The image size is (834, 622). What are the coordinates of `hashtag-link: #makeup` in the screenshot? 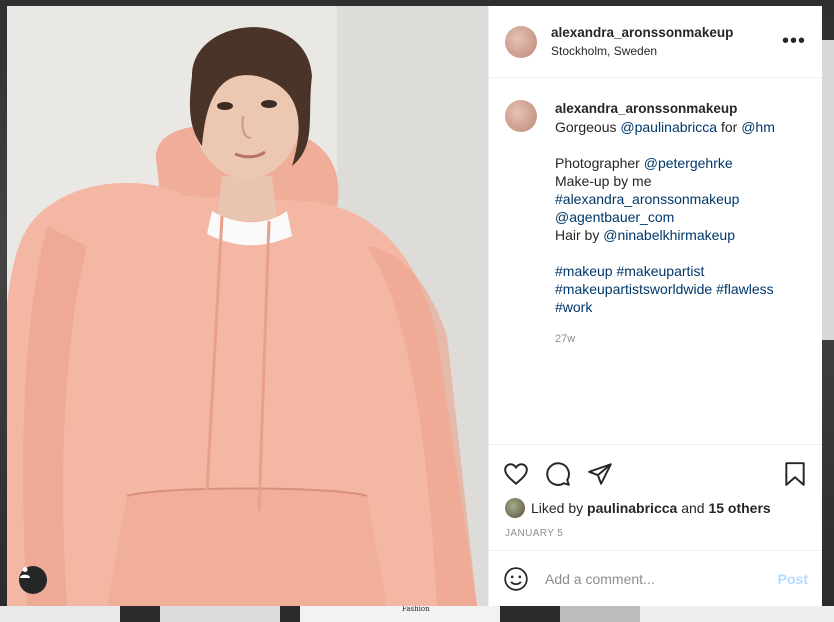 It's located at (584, 271).